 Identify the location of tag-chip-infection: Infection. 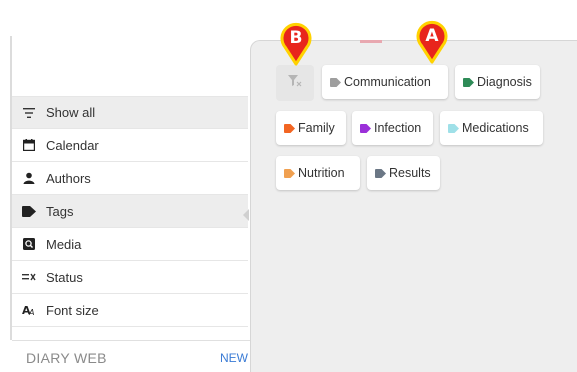
(392, 128).